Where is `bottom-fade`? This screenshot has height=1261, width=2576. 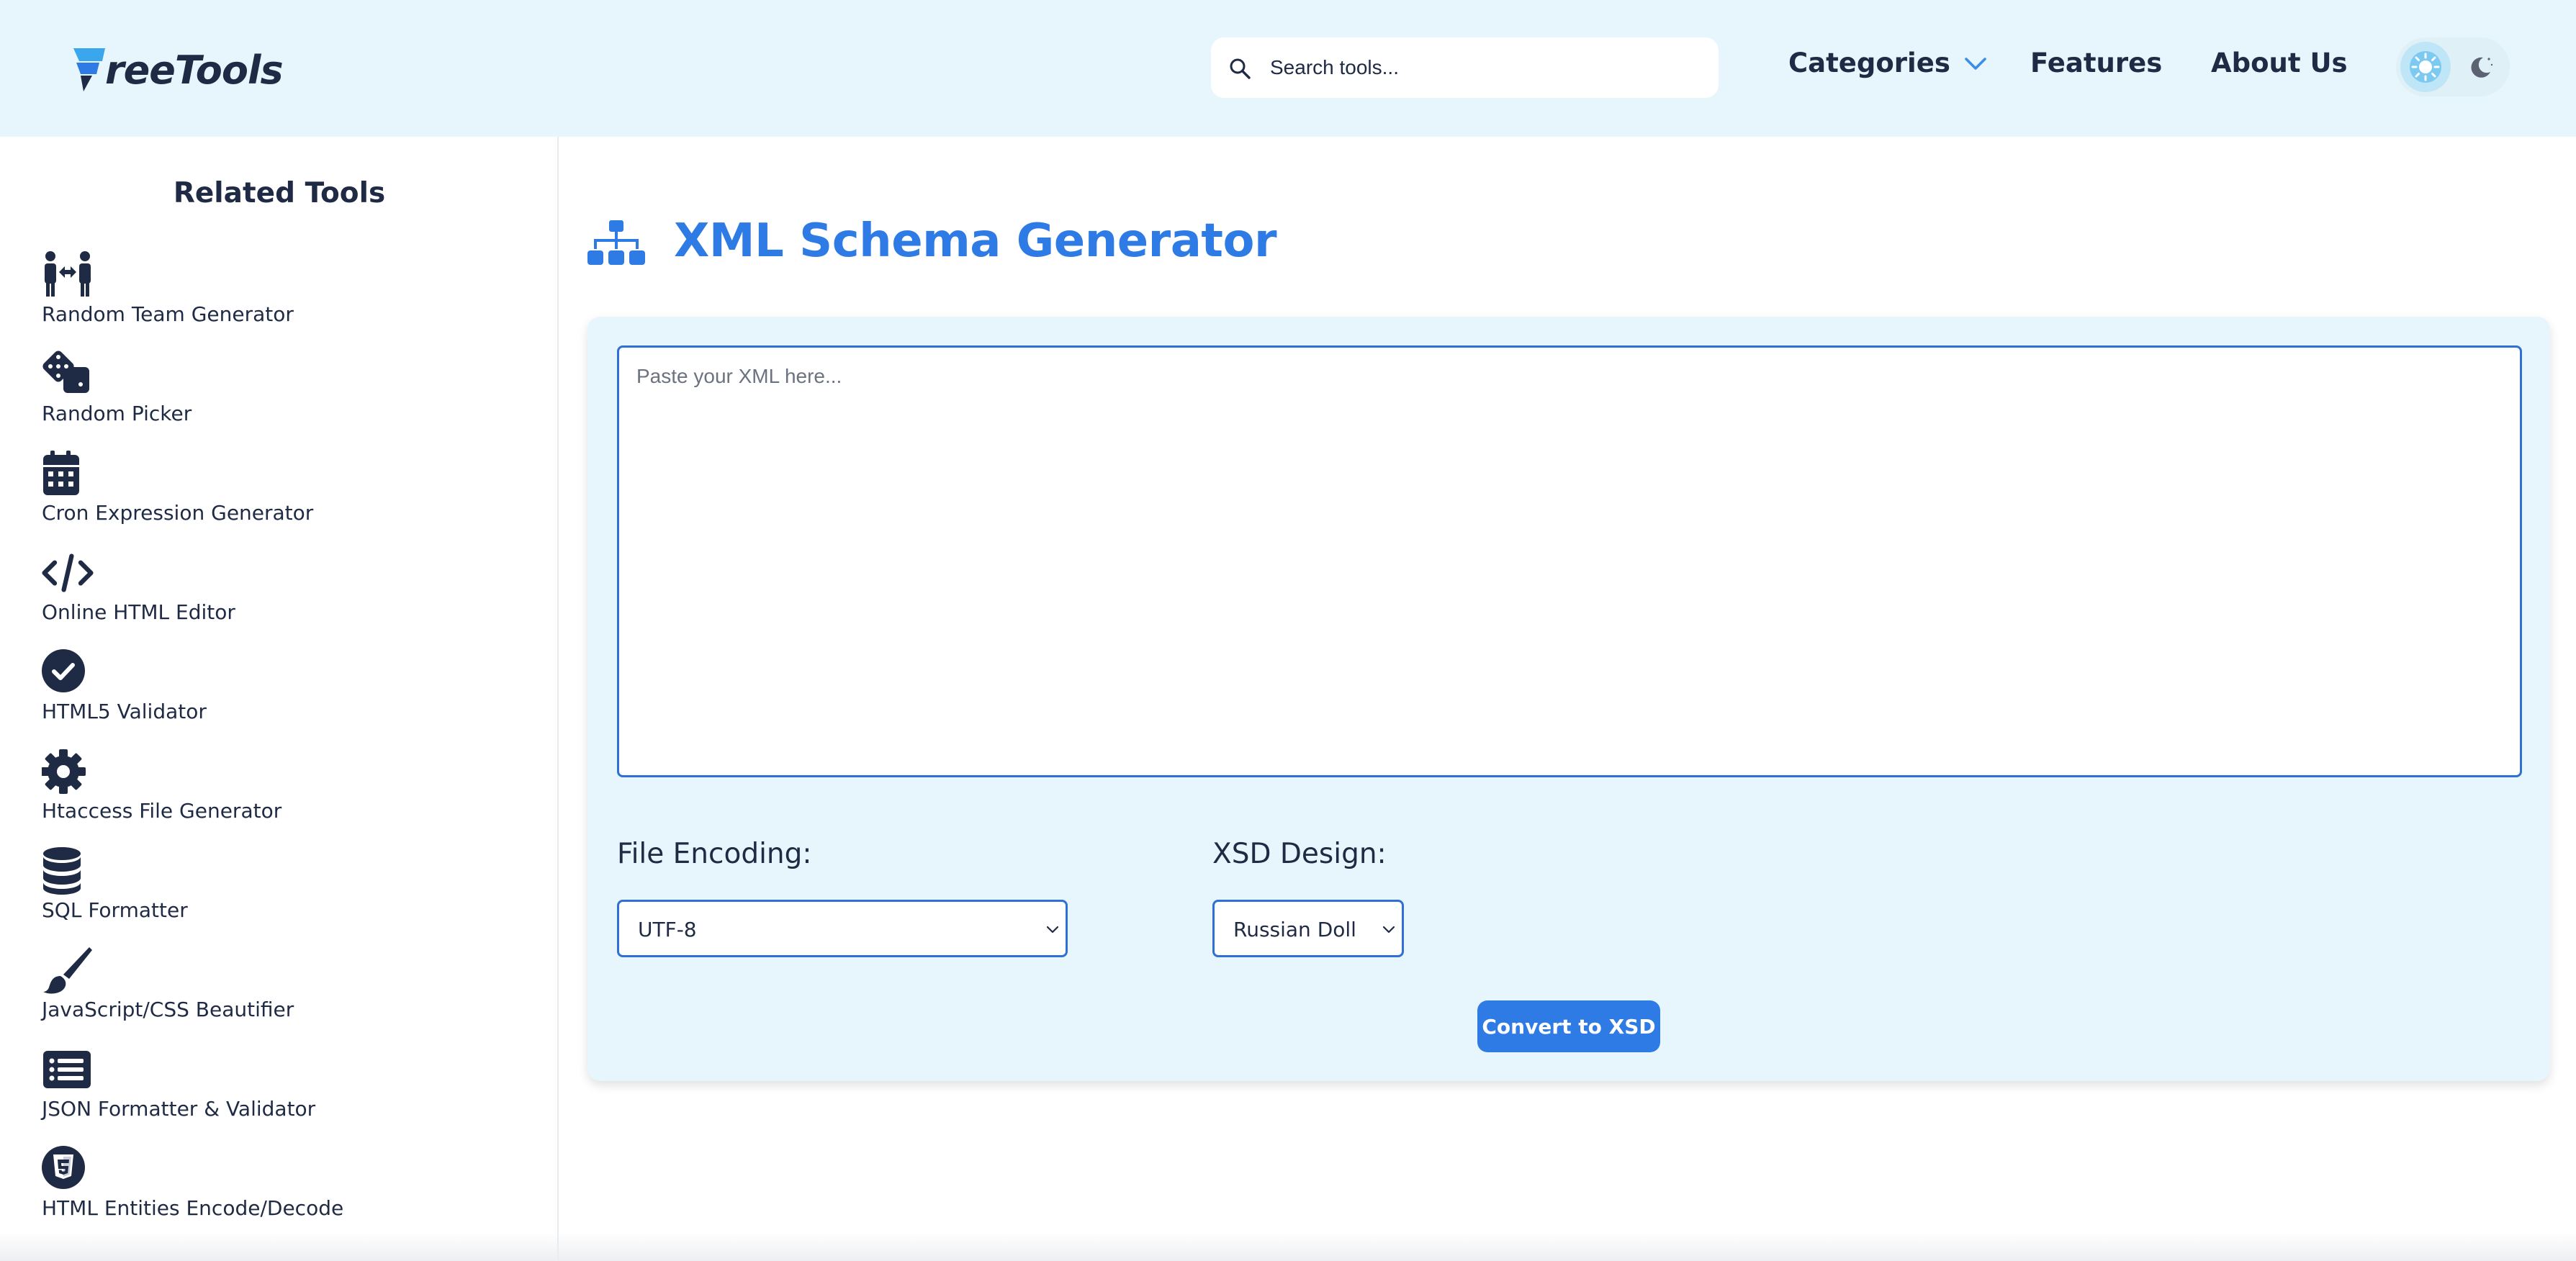
bottom-fade is located at coordinates (1288, 1246).